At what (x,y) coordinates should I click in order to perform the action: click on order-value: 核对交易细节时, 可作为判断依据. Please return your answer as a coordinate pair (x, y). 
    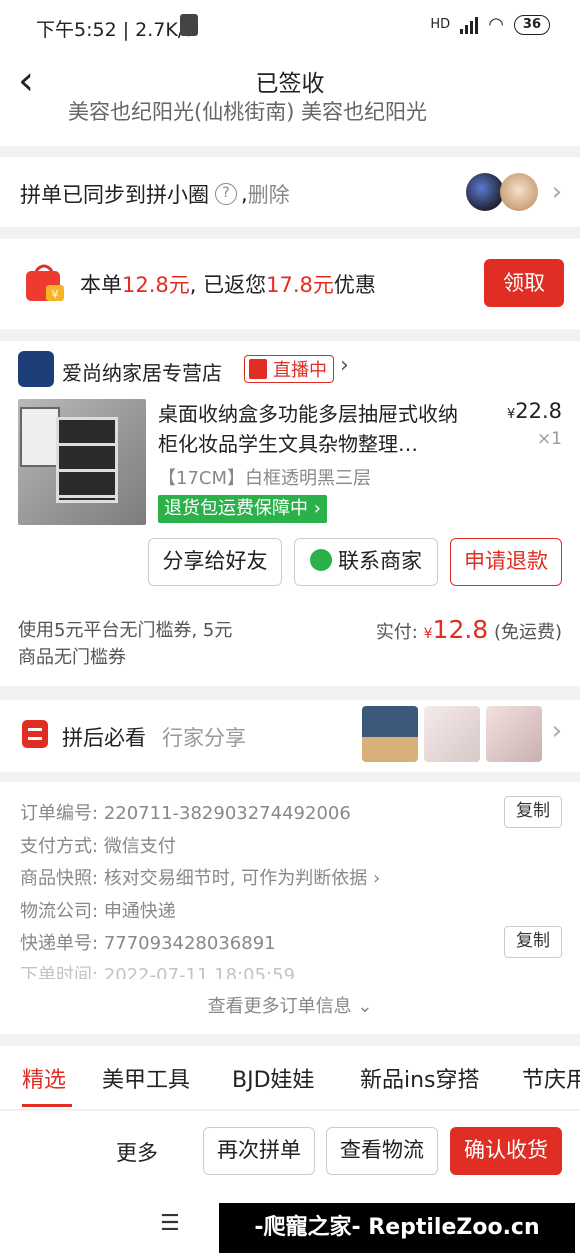
    Looking at the image, I should click on (235, 878).